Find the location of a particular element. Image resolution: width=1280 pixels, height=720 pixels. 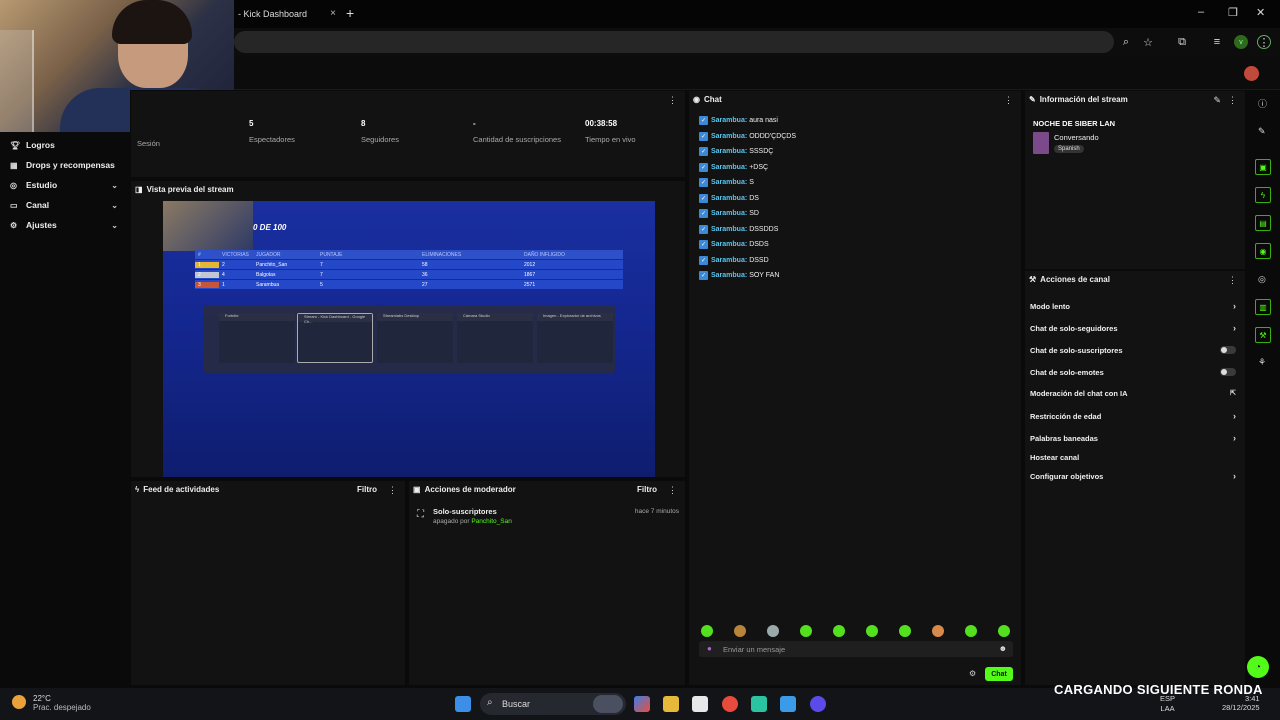

channel-action-banned-words: Palabras baneadas › is located at coordinates (1135, 438).